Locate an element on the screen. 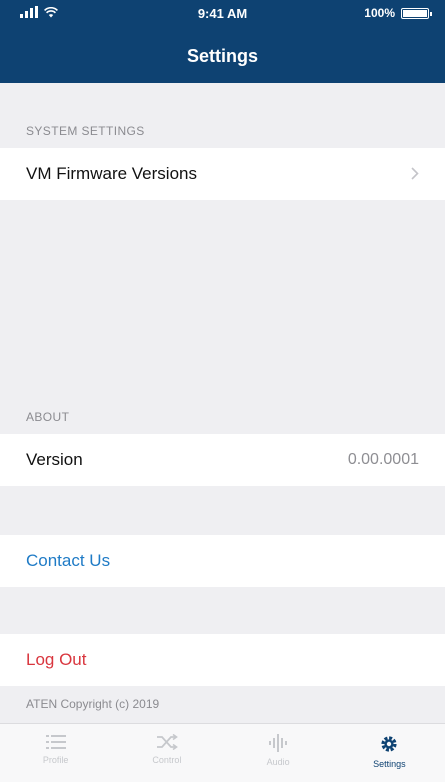 This screenshot has height=782, width=445. chevron-right-icon is located at coordinates (415, 174).